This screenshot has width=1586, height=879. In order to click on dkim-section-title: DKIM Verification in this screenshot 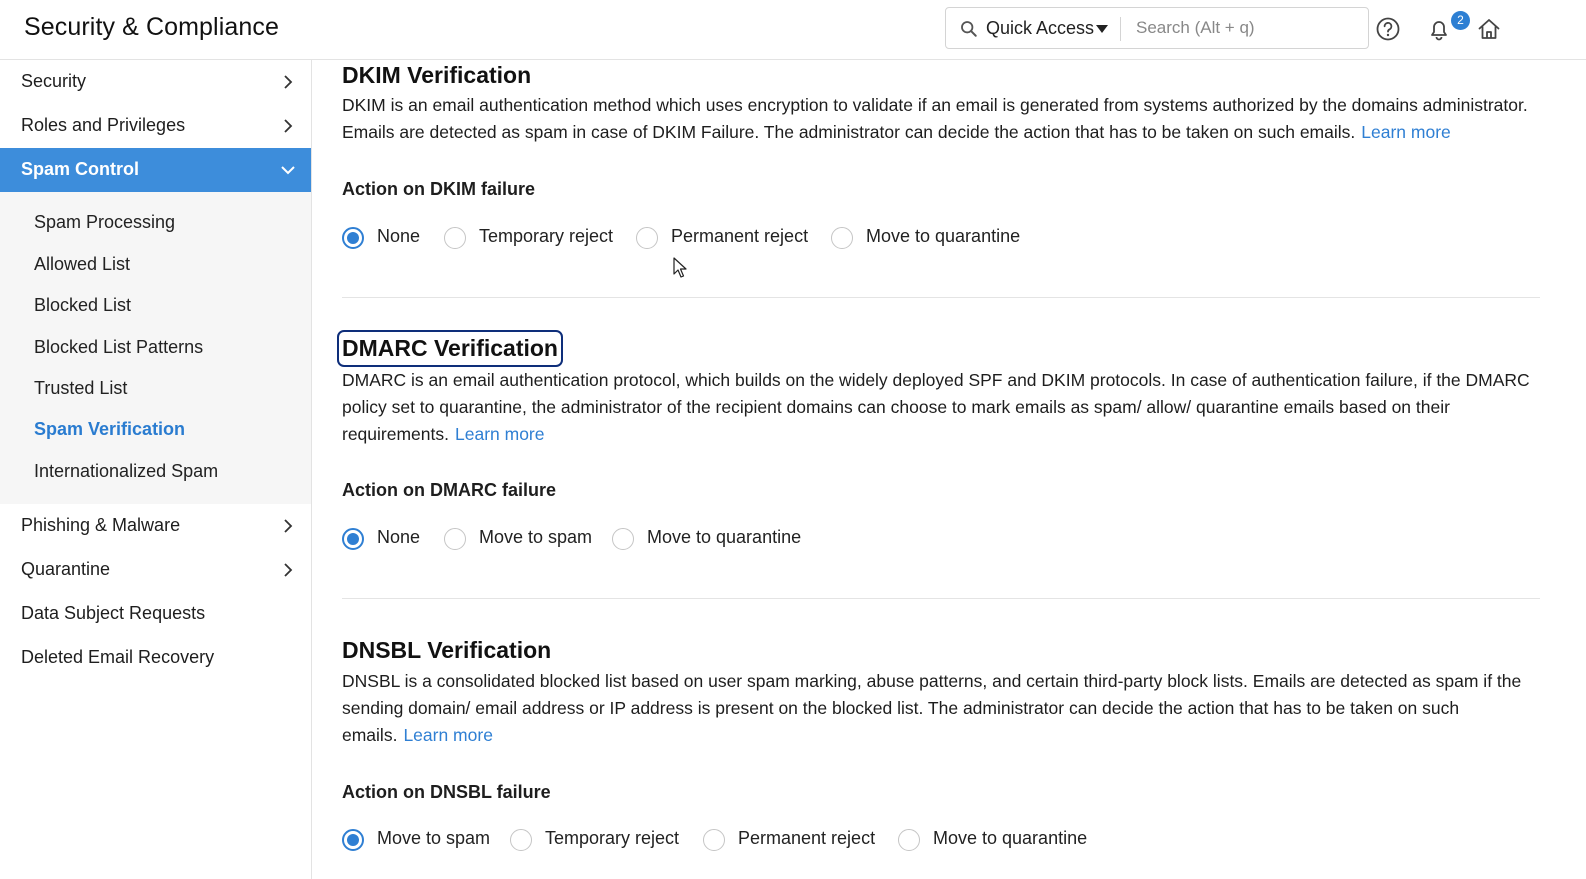, I will do `click(437, 75)`.